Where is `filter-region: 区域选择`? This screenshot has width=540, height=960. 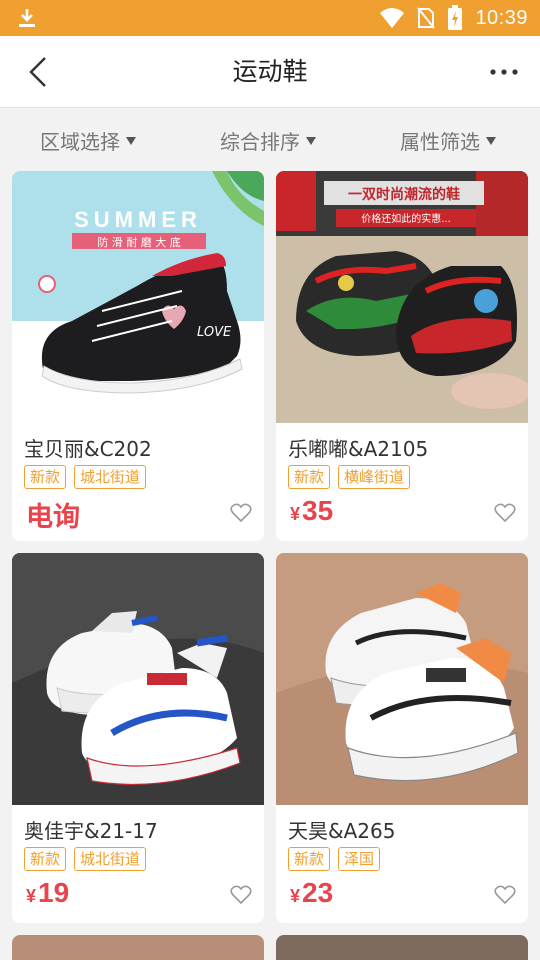 filter-region: 区域选择 is located at coordinates (88, 140).